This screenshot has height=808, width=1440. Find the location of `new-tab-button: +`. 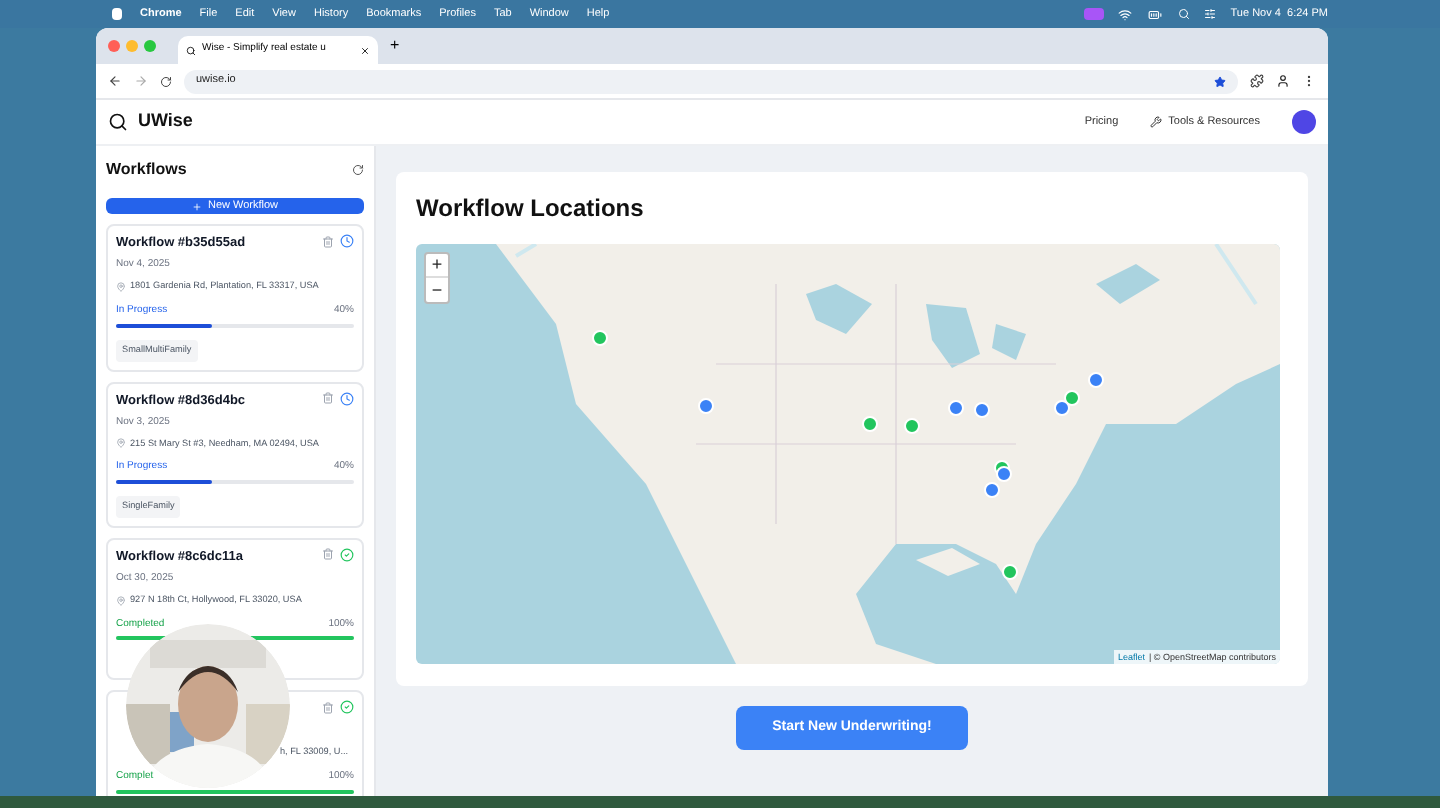

new-tab-button: + is located at coordinates (395, 46).